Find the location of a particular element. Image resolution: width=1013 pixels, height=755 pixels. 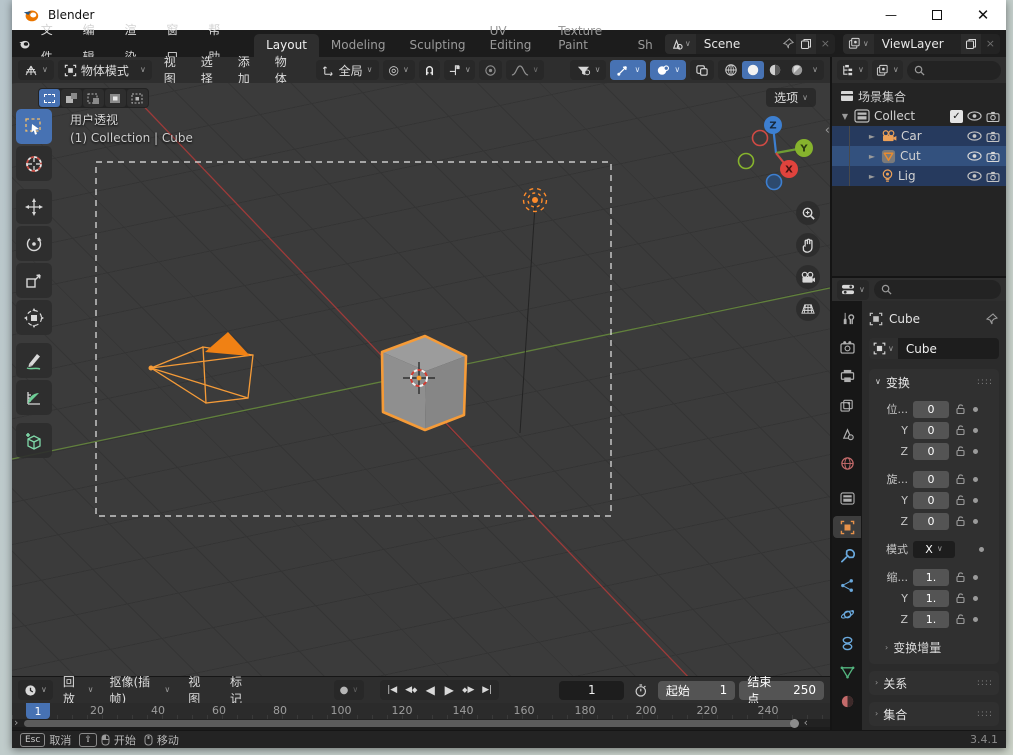

select-subtract-button is located at coordinates (93, 98).